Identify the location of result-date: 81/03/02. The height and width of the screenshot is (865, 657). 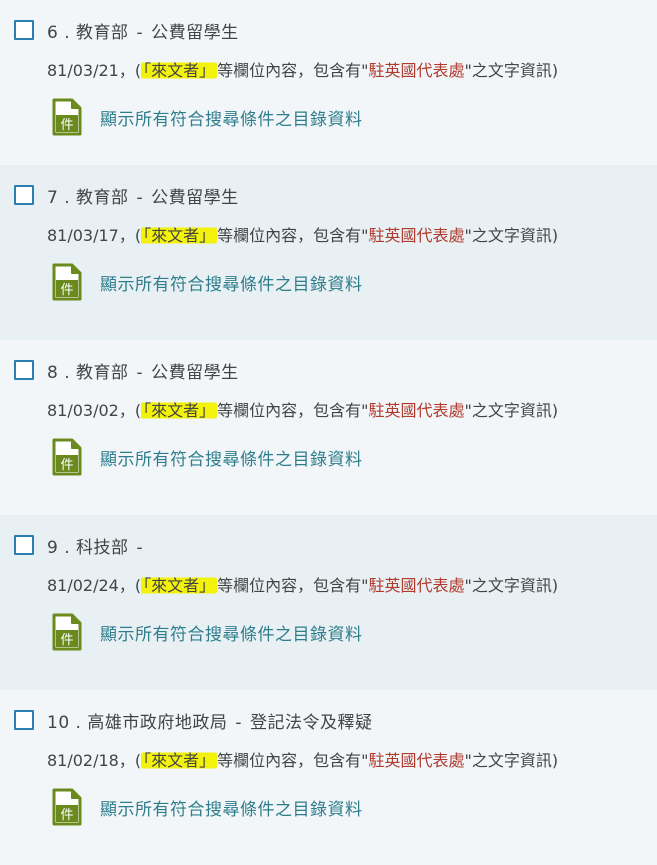
(83, 410).